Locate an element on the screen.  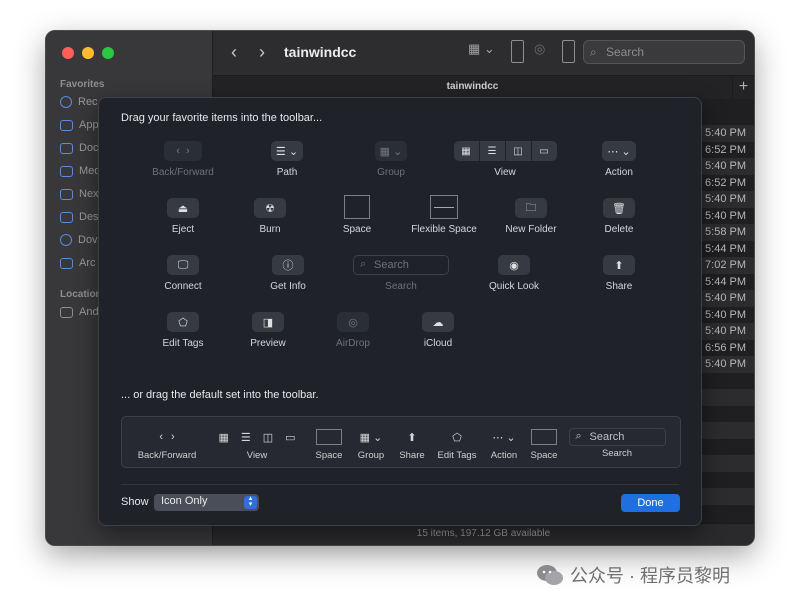
list-item: 6:56 PM is located at coordinates (724, 348).